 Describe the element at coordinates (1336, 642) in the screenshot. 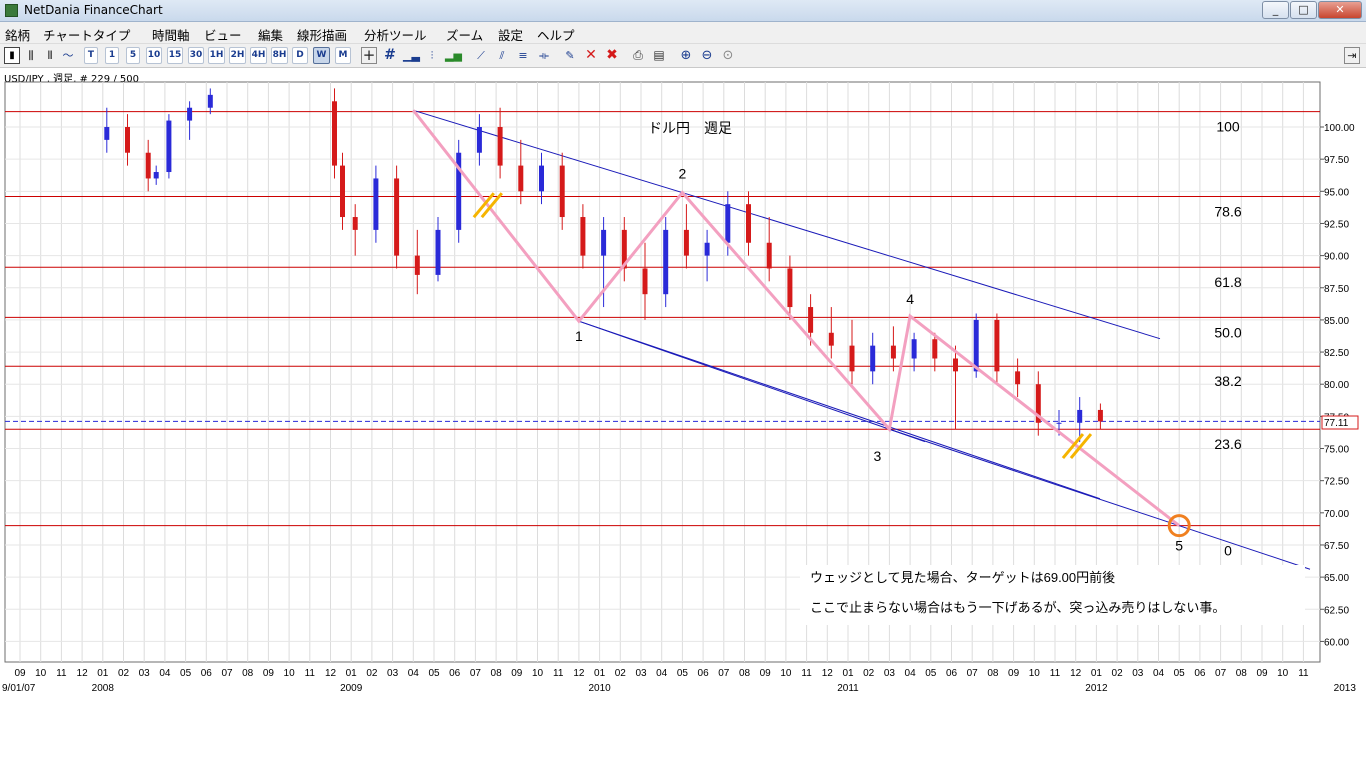

I see `y-tick-label: 60.00` at that location.